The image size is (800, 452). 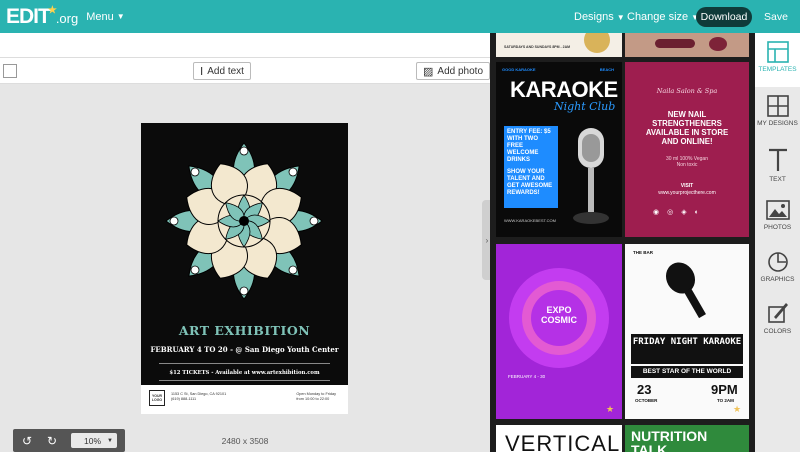 What do you see at coordinates (597, 43) in the screenshot?
I see `food-bowl-image` at bounding box center [597, 43].